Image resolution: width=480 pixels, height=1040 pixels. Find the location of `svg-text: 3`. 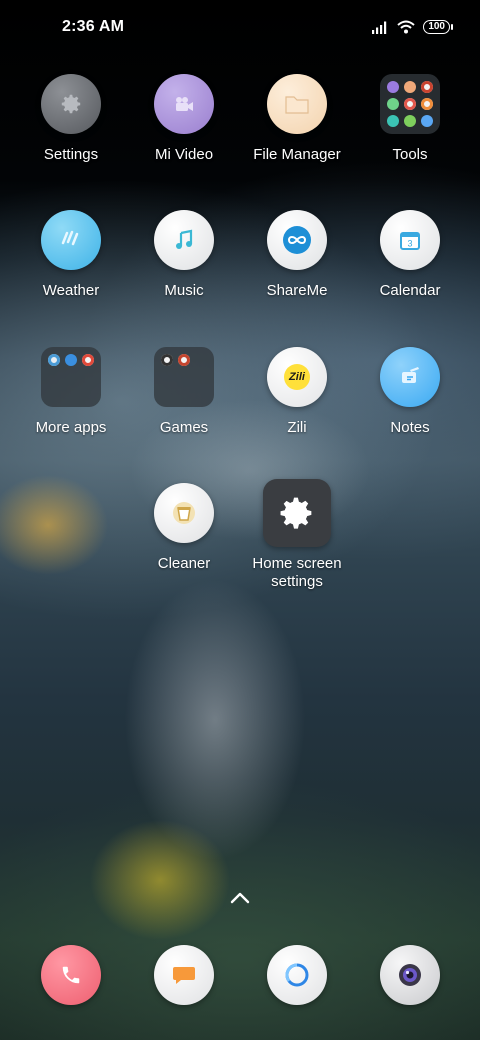

svg-text: 3 is located at coordinates (409, 244).